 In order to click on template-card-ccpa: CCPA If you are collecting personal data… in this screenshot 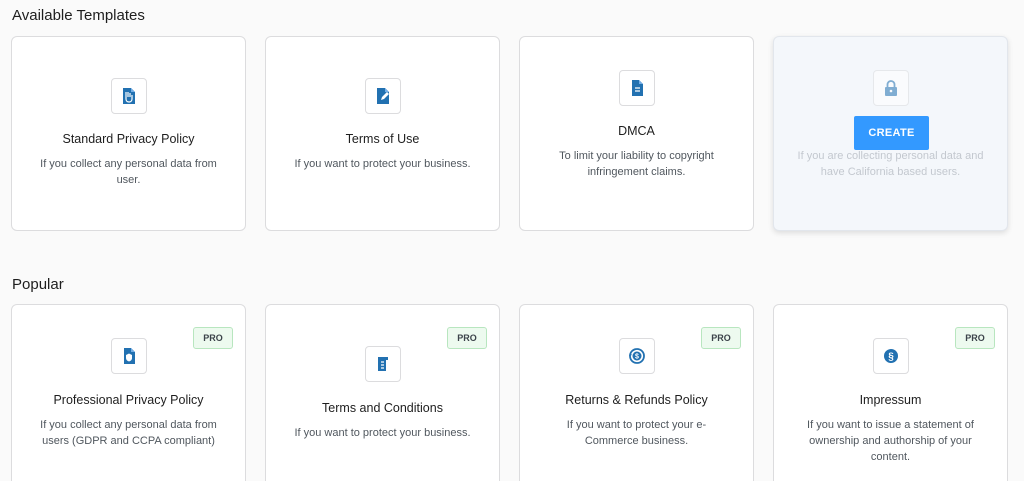, I will do `click(890, 133)`.